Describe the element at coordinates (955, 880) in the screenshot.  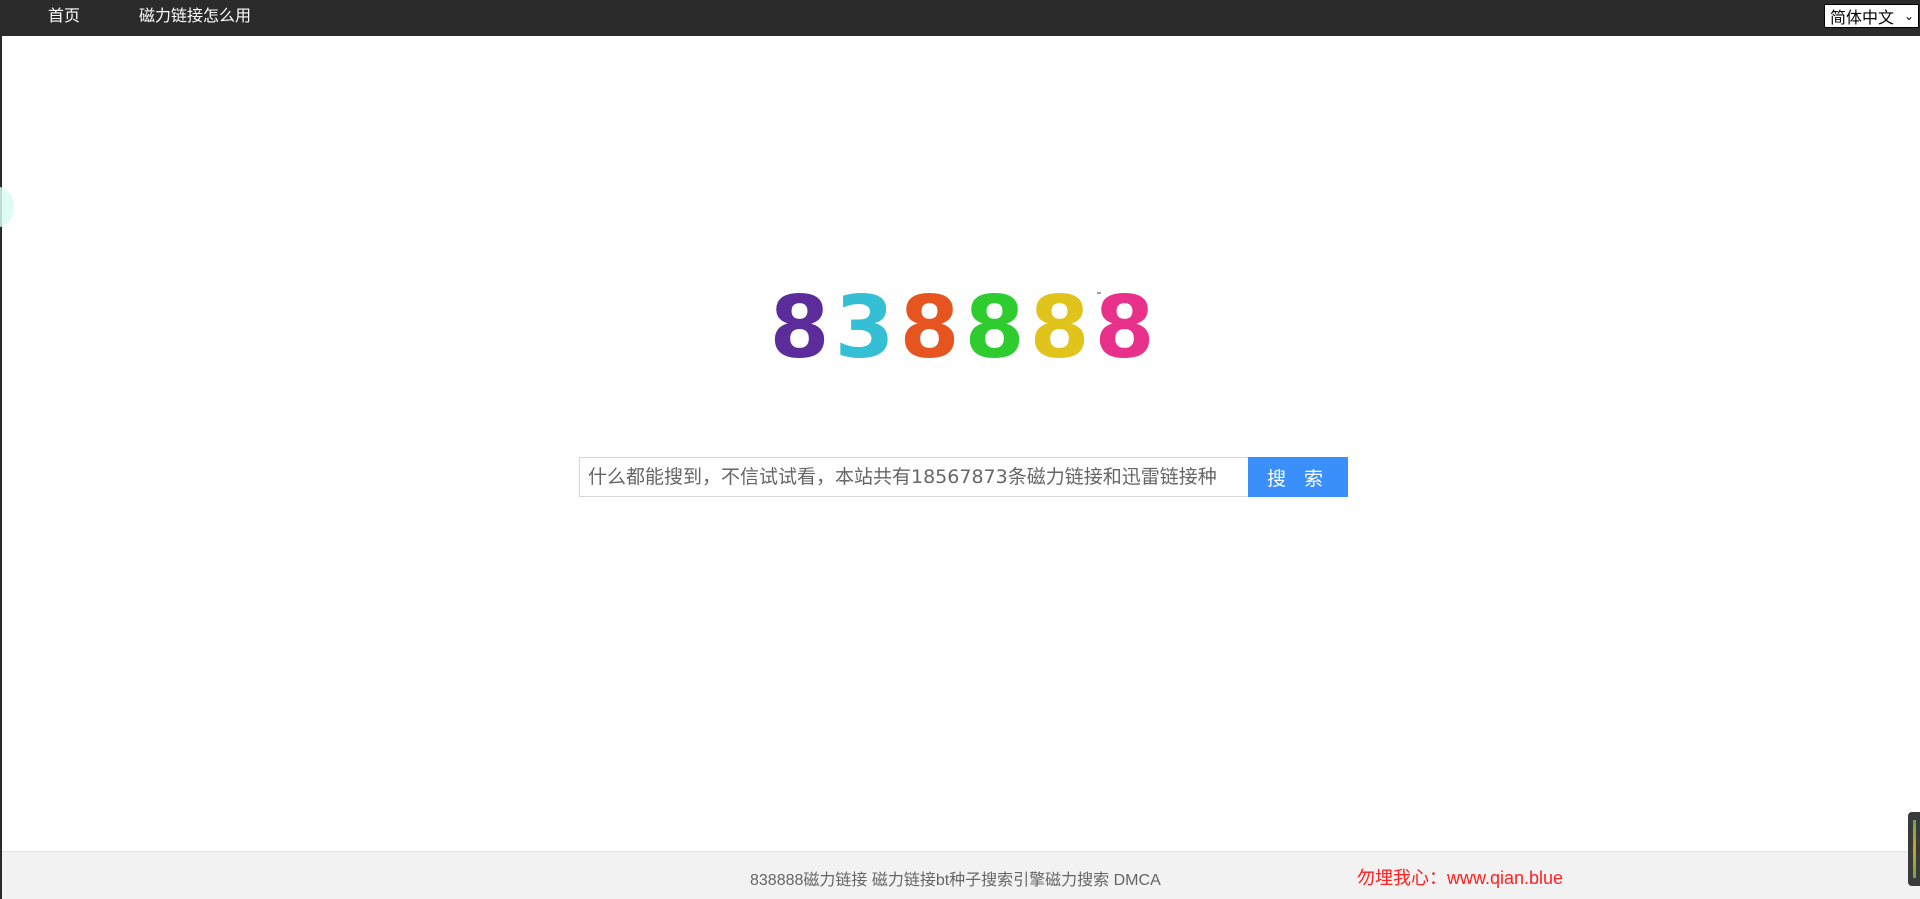
I see `footer-text: 838888磁力链接 磁力链接bt种子搜索引擎磁力搜索 DMCA` at that location.